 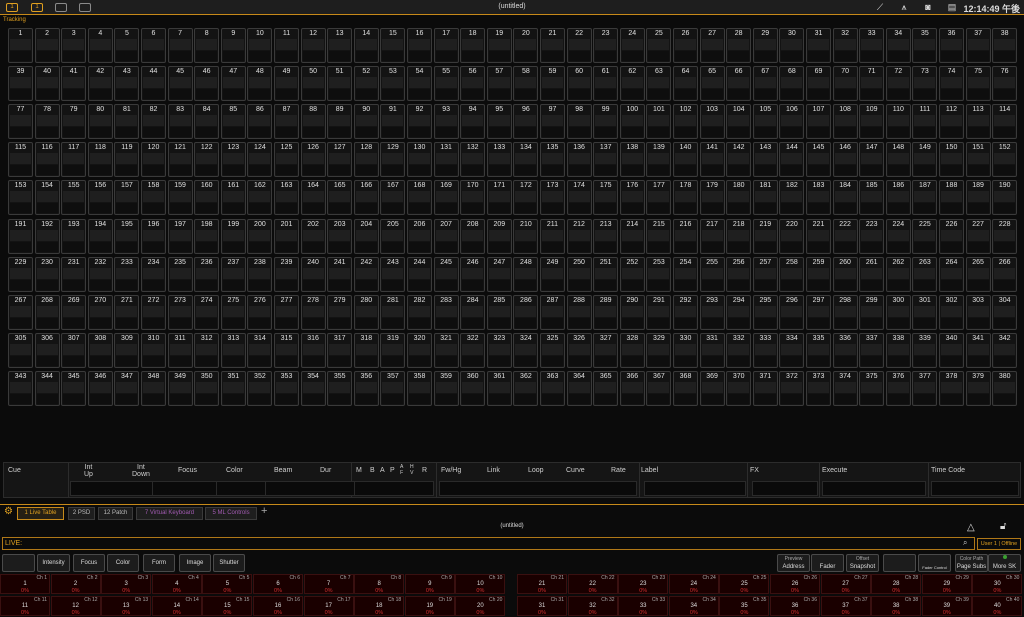 I want to click on channel-cell: 154, so click(x=47, y=198).